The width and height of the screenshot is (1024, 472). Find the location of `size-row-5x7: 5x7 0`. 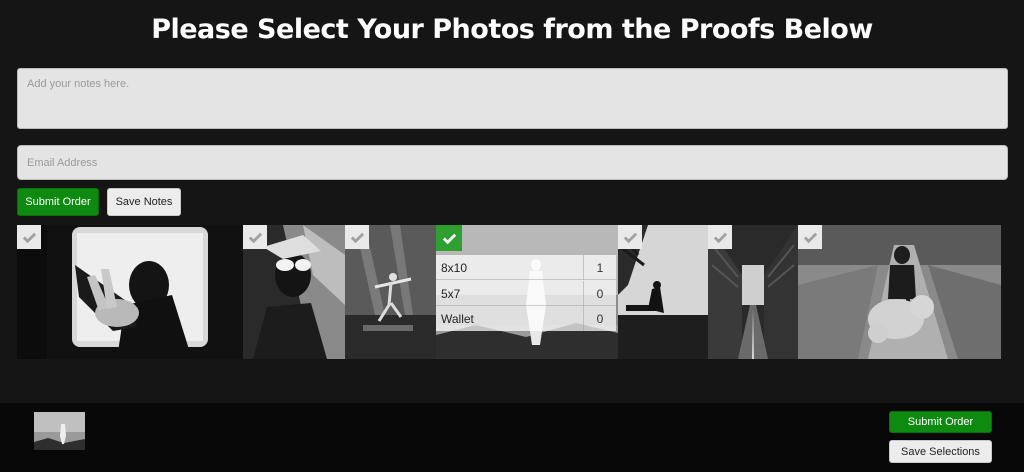

size-row-5x7: 5x7 0 is located at coordinates (526, 293).